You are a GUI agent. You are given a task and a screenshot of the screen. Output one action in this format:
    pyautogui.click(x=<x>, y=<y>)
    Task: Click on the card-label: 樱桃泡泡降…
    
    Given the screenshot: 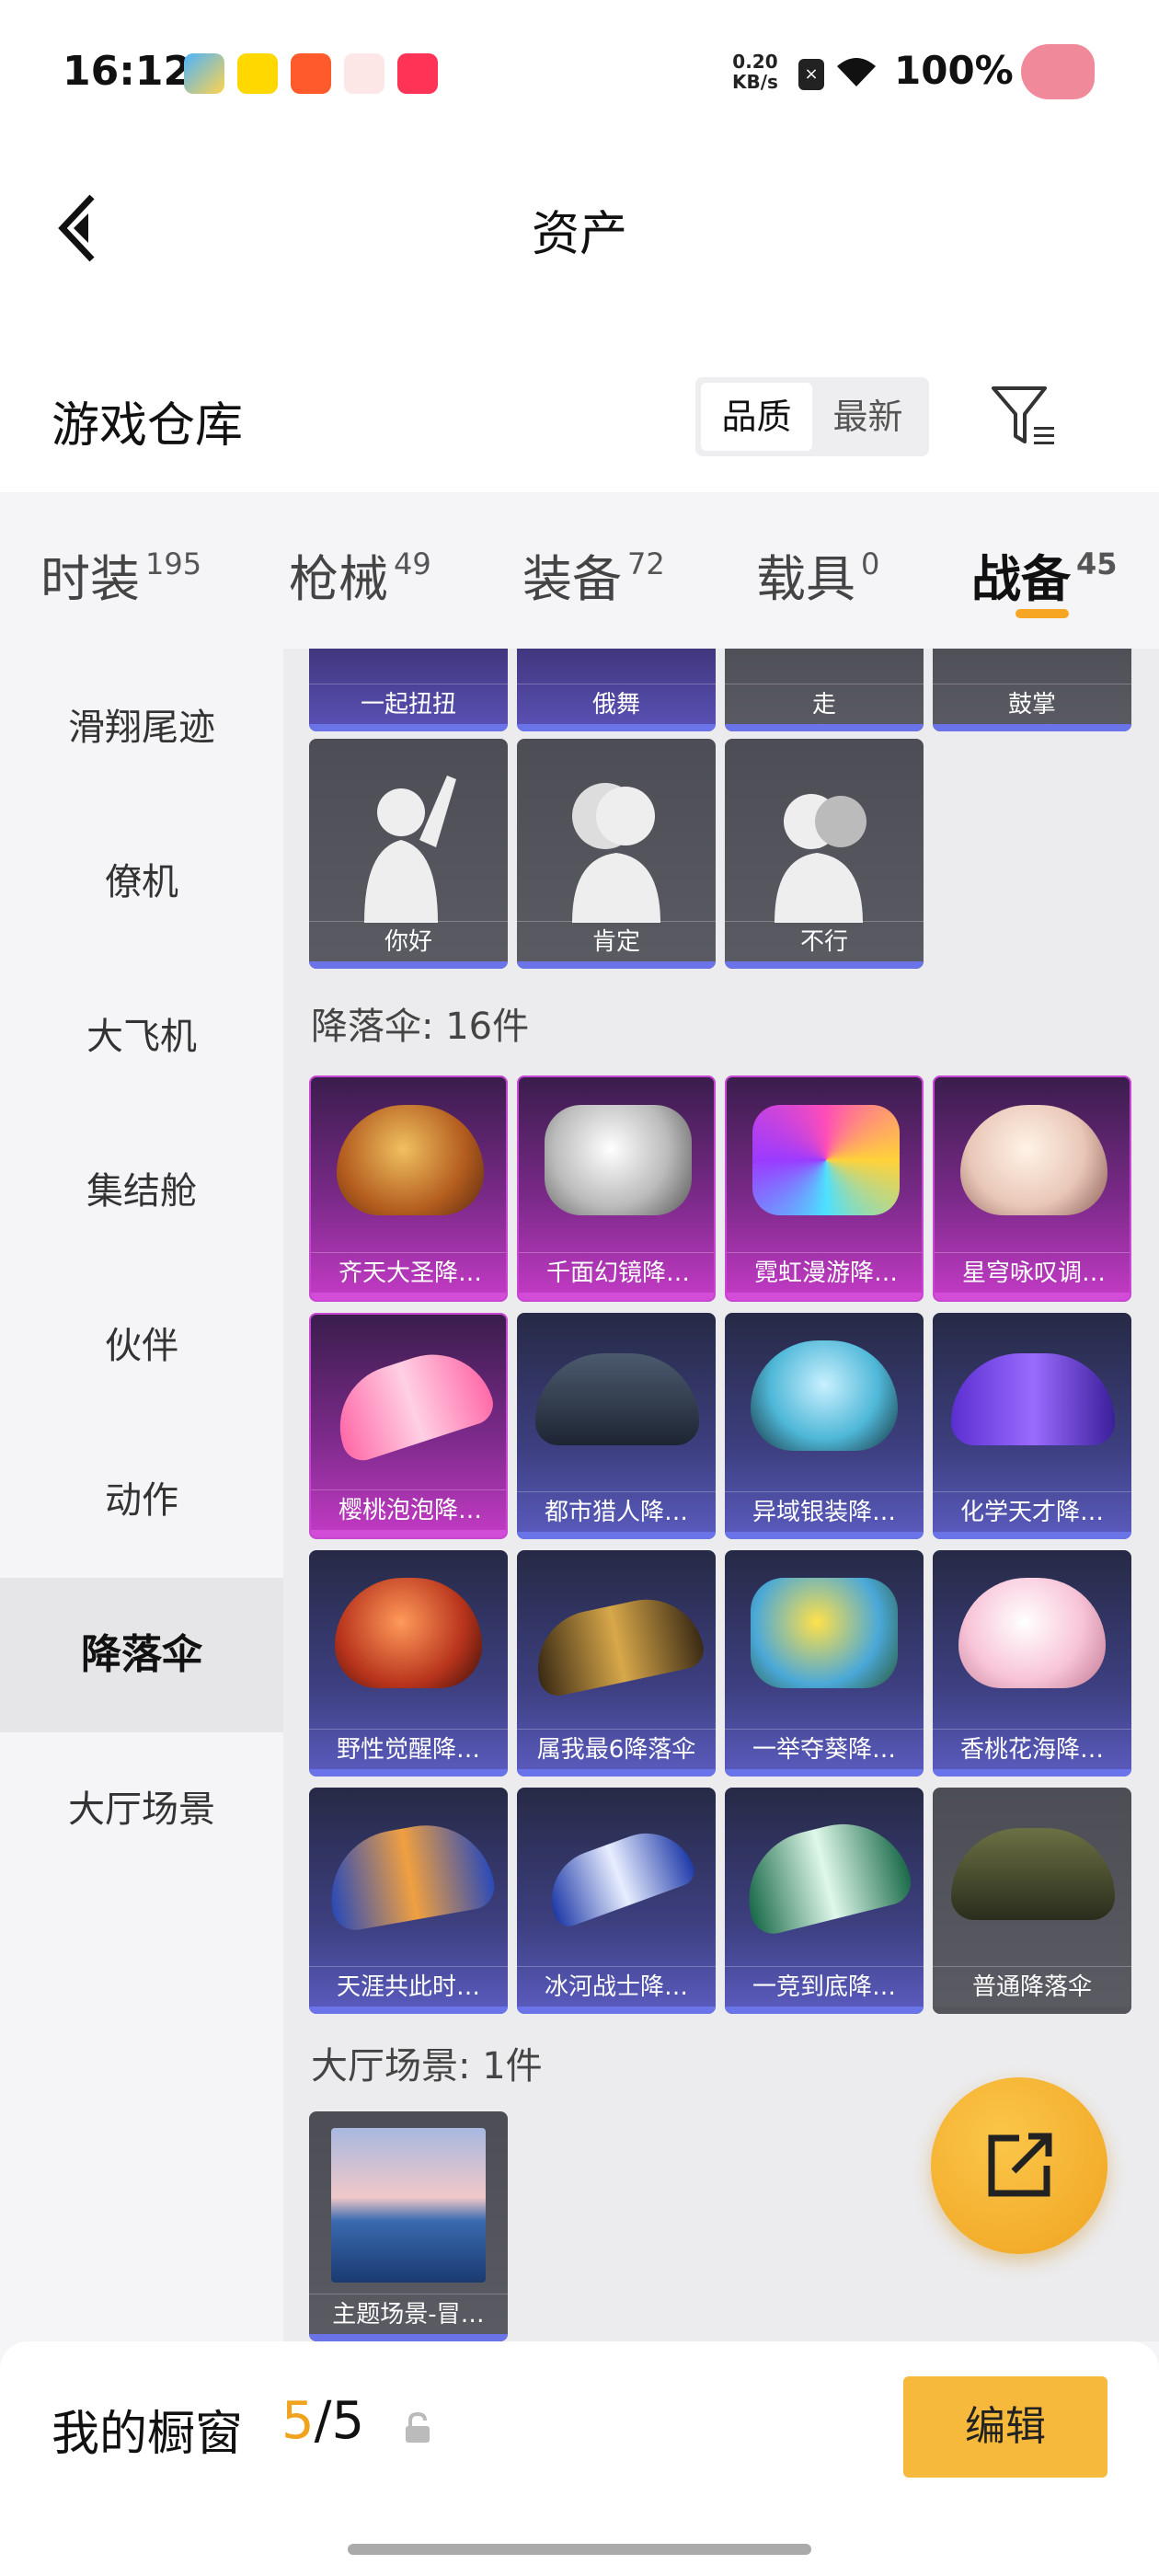 What is the action you would take?
    pyautogui.click(x=408, y=1509)
    